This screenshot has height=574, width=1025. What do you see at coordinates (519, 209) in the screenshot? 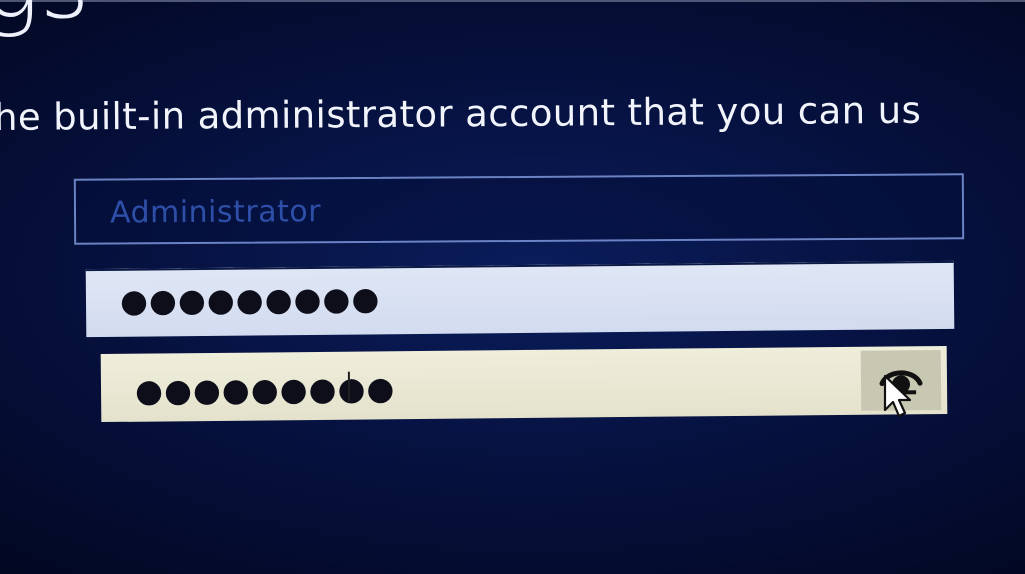
I see `username-field: Administrator` at bounding box center [519, 209].